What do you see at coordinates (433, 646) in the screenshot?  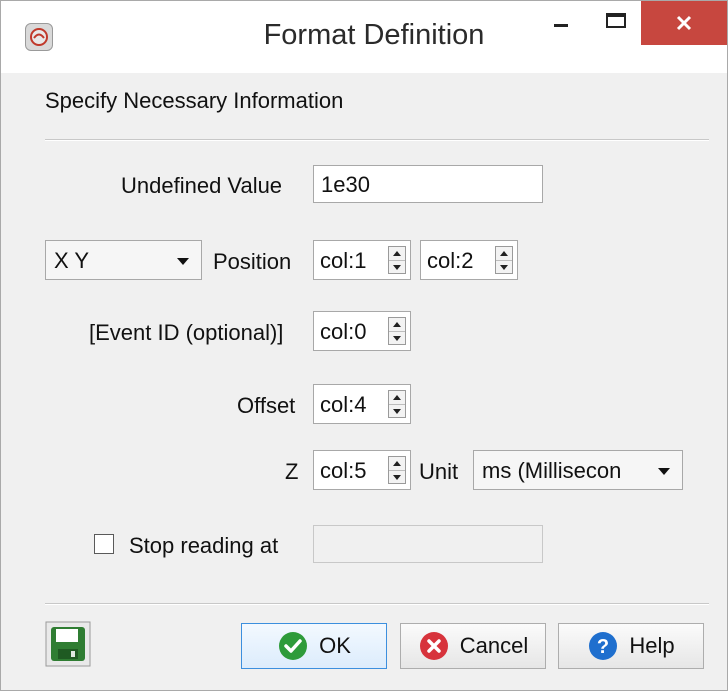 I see `cancel-icon` at bounding box center [433, 646].